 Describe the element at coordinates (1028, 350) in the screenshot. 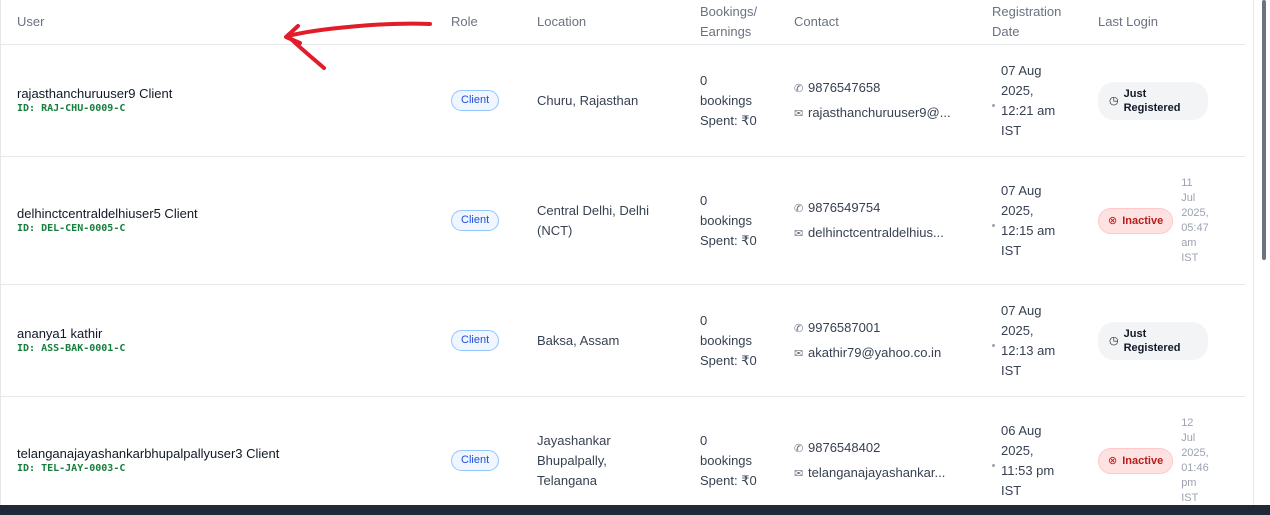

I see `registration-line: 12:13 am` at that location.